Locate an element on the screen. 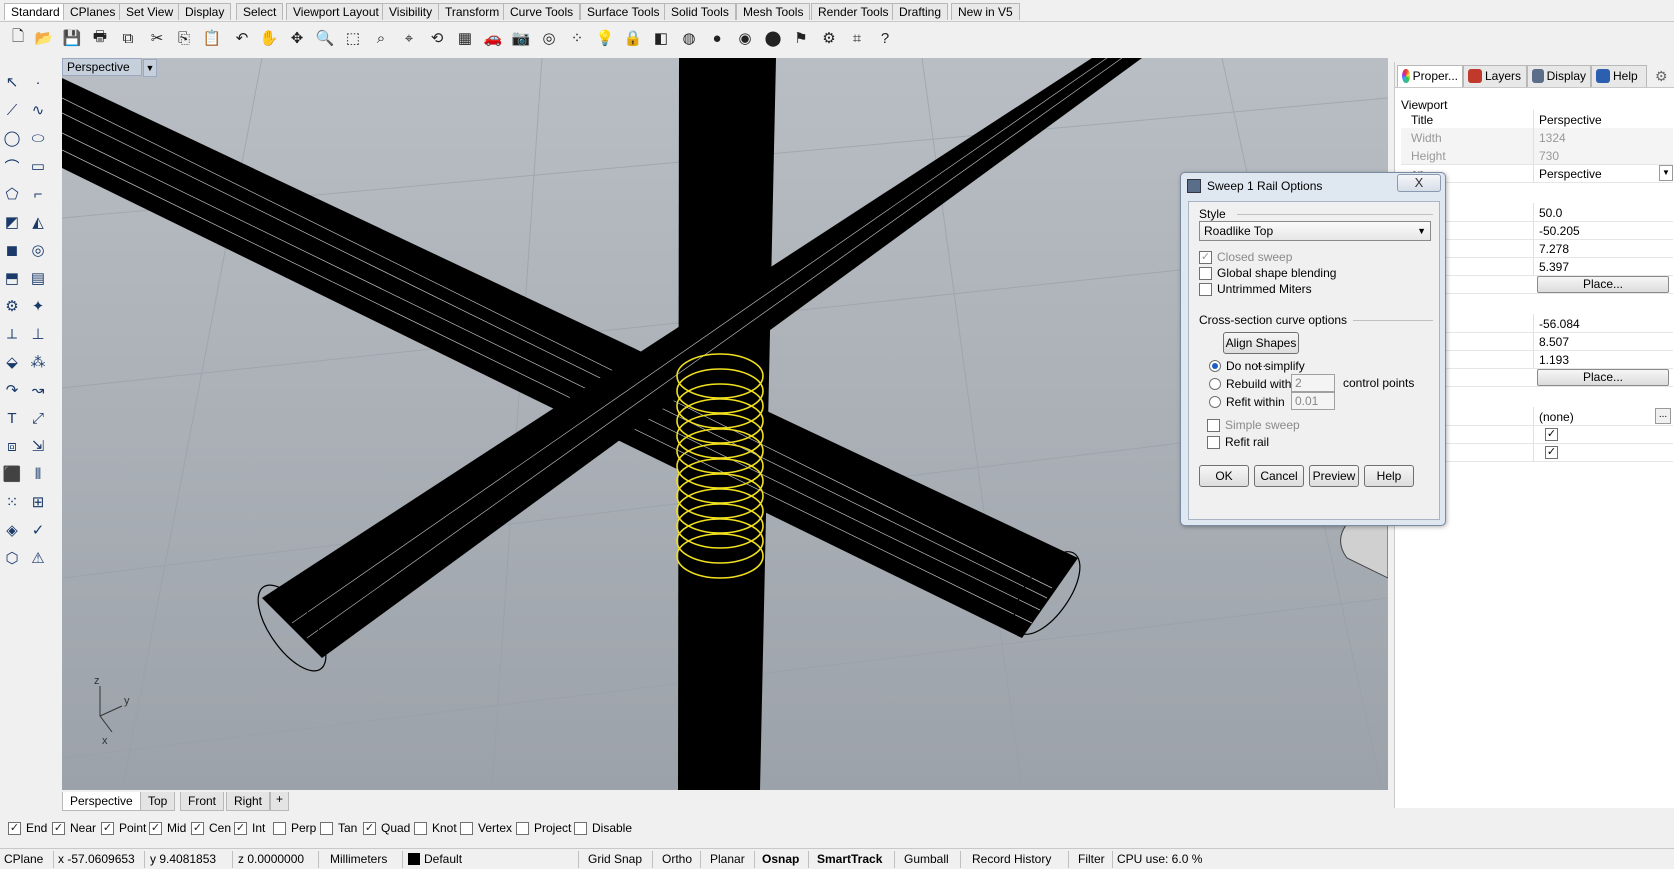  solid-box-icon: ⬛ is located at coordinates (12, 474).